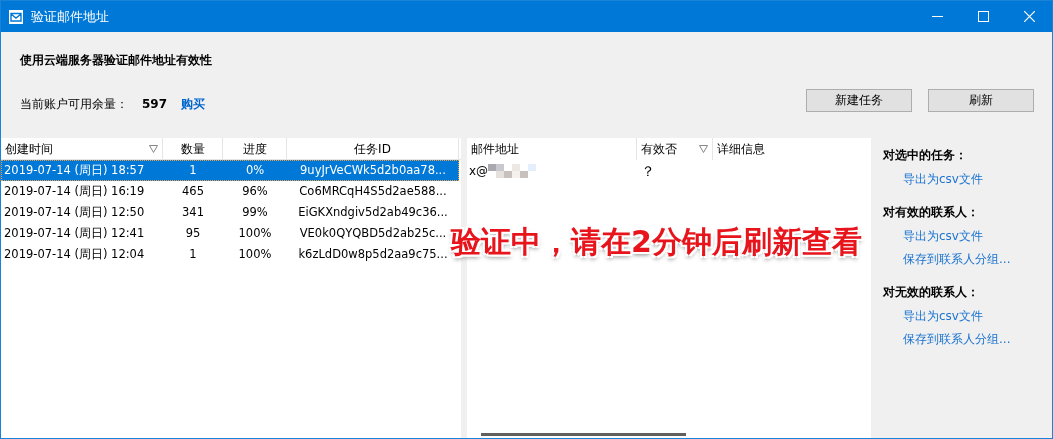 The height and width of the screenshot is (439, 1053). Describe the element at coordinates (193, 191) in the screenshot. I see `table-cell-text: 465` at that location.